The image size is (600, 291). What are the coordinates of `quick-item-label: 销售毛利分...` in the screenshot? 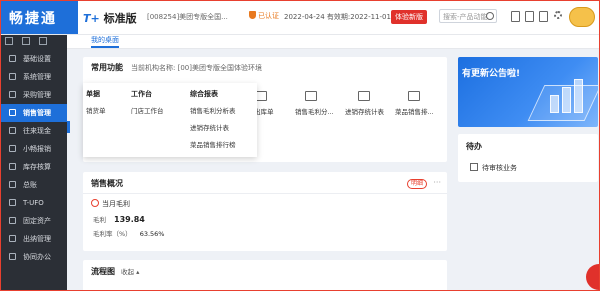 It's located at (314, 111).